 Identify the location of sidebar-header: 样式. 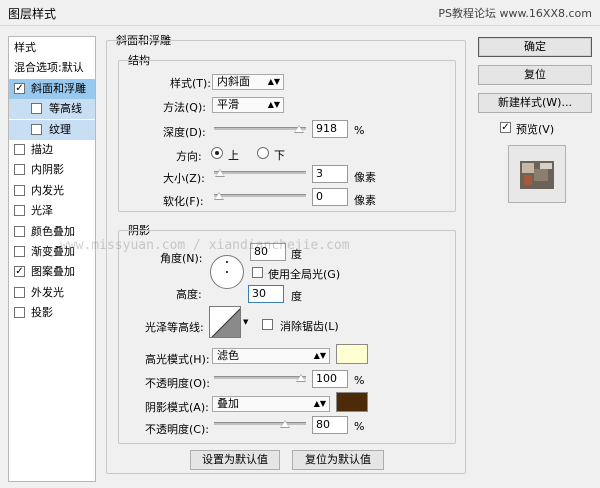
(52, 48).